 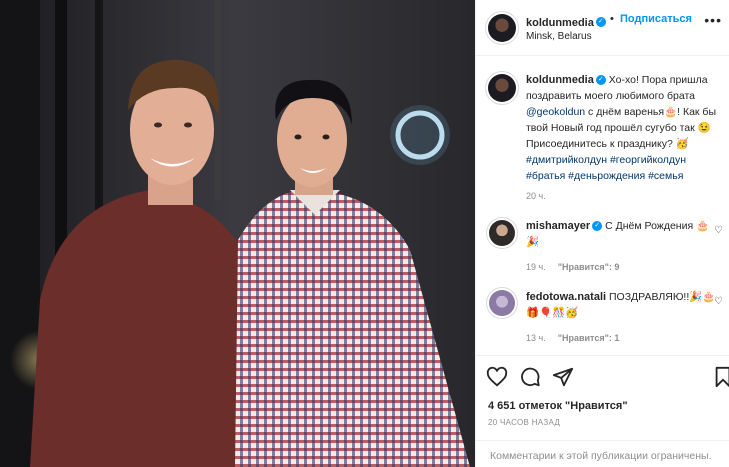 I want to click on author-username: koldunmedia, so click(x=560, y=23).